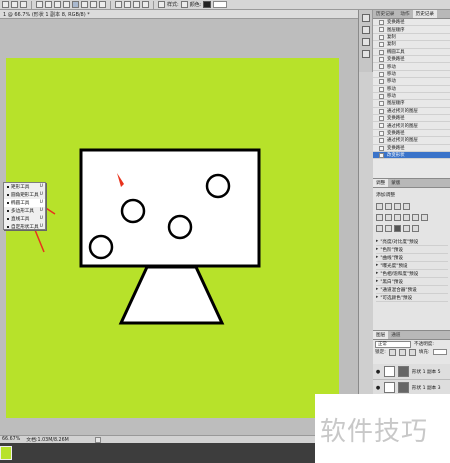 The width and height of the screenshot is (450, 463). What do you see at coordinates (66, 4) in the screenshot?
I see `rounded-rectangle-shape-icon` at bounding box center [66, 4].